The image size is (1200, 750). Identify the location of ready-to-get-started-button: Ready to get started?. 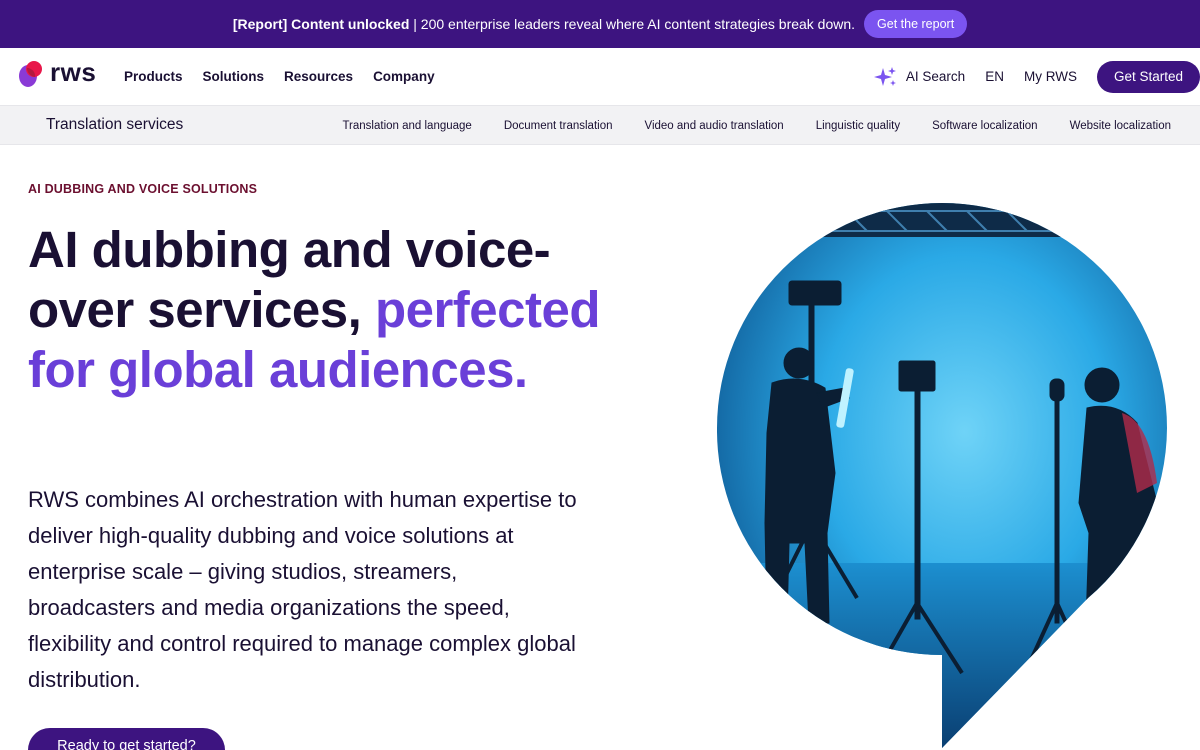
(126, 739).